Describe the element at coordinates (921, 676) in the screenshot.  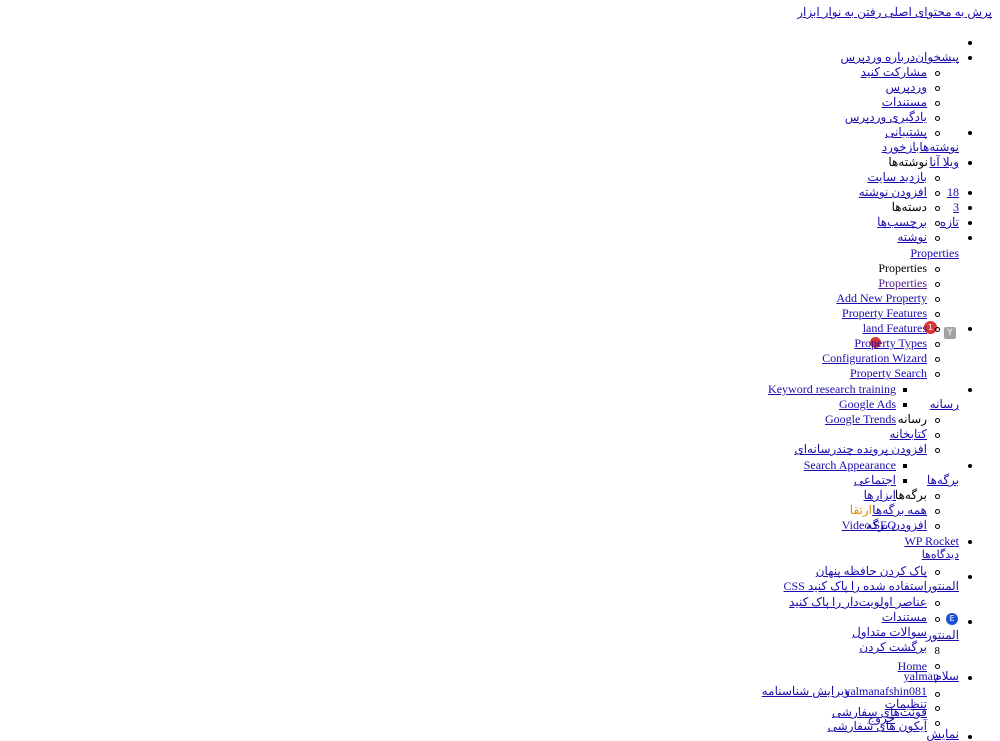
I see `user-name-link: yalman` at that location.